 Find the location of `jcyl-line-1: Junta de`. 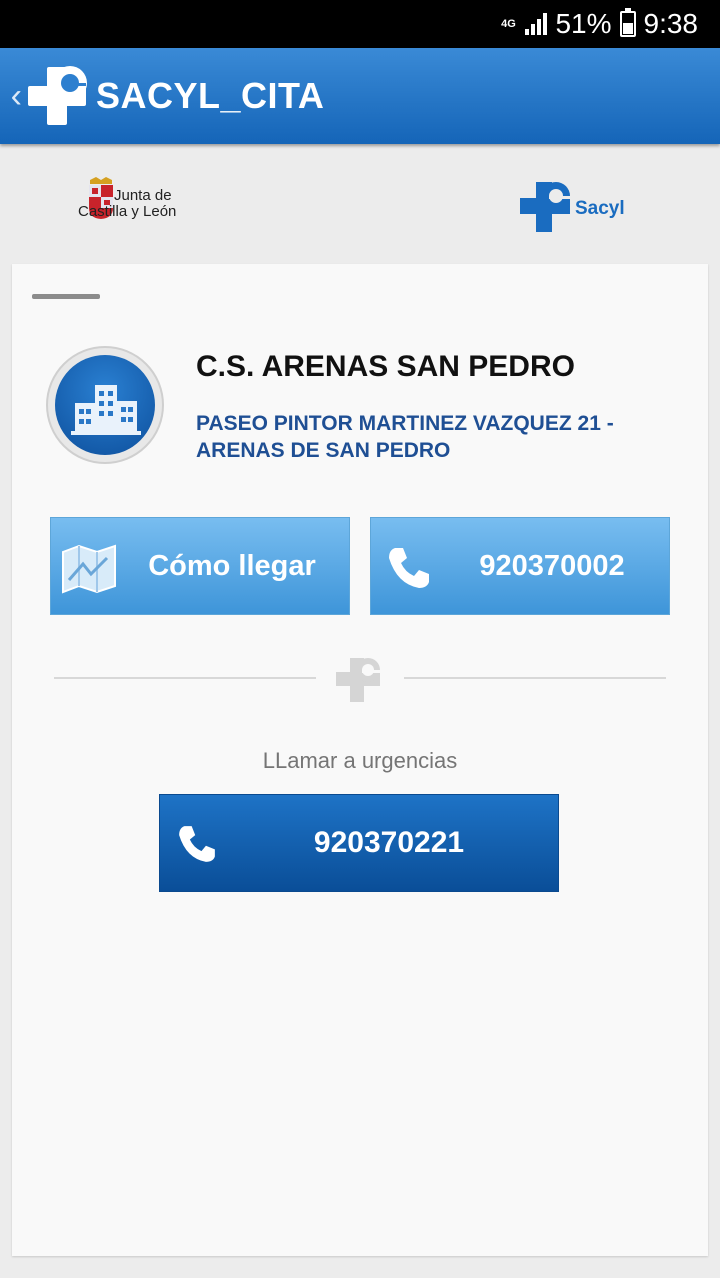

jcyl-line-1: Junta de is located at coordinates (143, 195).